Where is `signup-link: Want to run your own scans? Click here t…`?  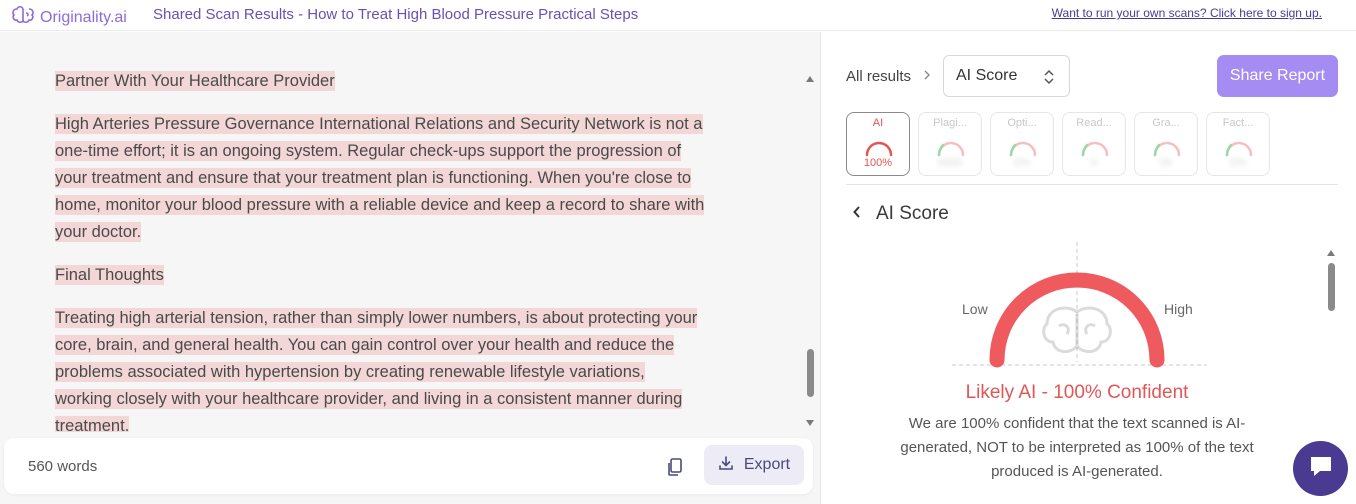 signup-link: Want to run your own scans? Click here t… is located at coordinates (1187, 13).